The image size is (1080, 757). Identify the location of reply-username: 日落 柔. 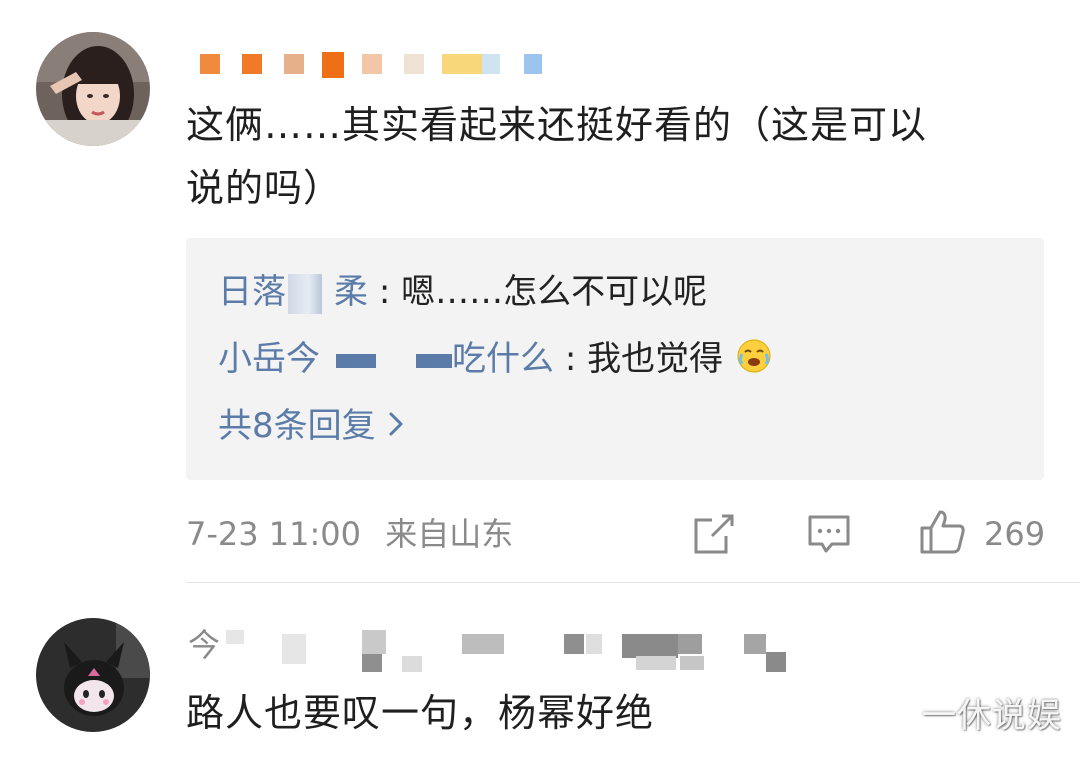
(298, 293).